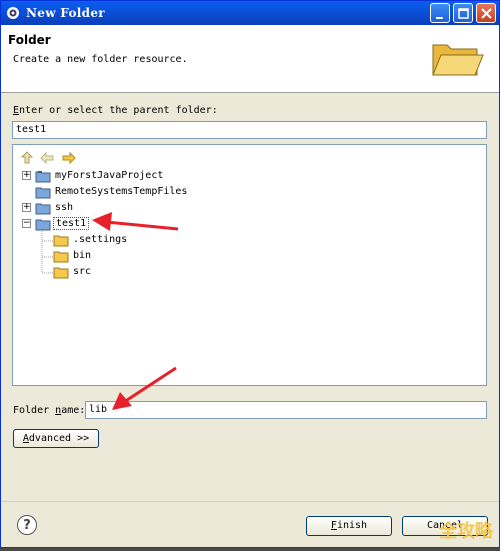  What do you see at coordinates (121, 191) in the screenshot?
I see `tree-item-label: RemoteSystemsTempFiles` at bounding box center [121, 191].